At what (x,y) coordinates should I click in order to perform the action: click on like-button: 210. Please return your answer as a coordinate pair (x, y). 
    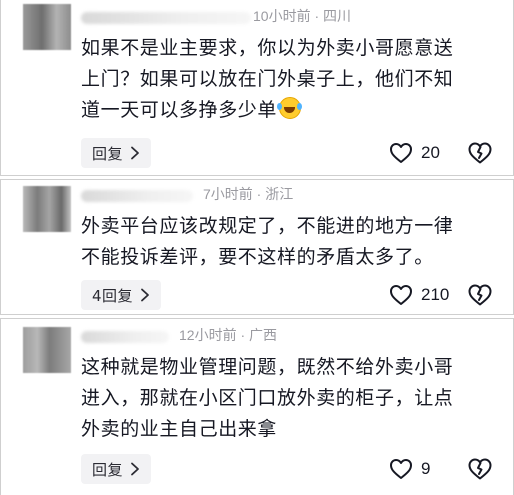
    Looking at the image, I should click on (419, 295).